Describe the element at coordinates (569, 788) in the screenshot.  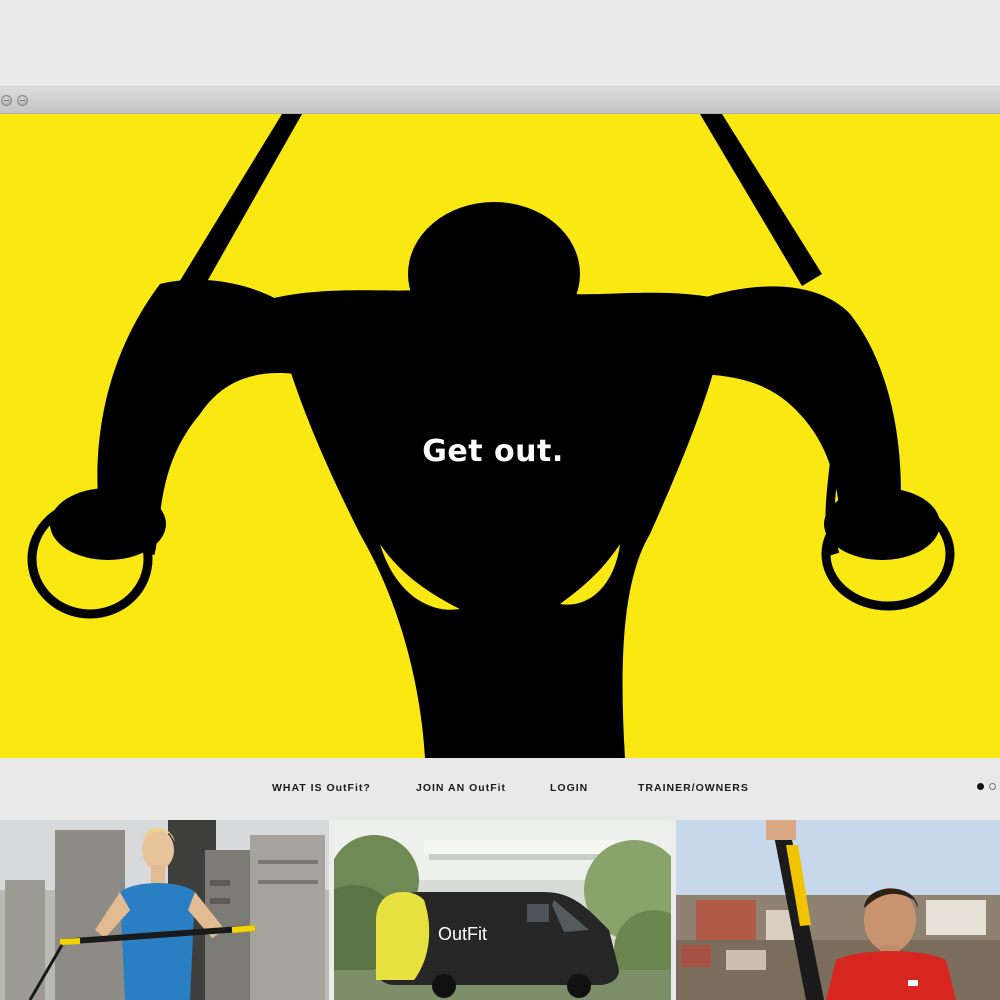
I see `nav-login-link: LOGIN` at that location.